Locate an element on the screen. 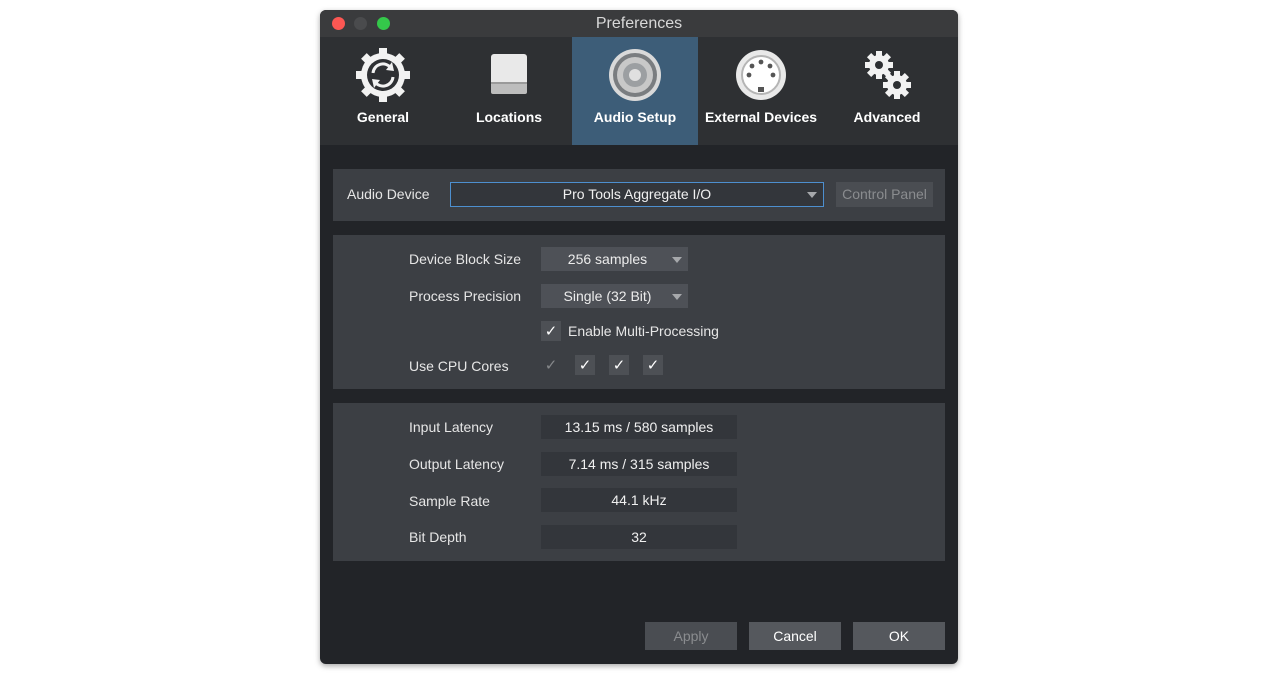 This screenshot has width=1280, height=675. tab-label: External Devices is located at coordinates (761, 117).